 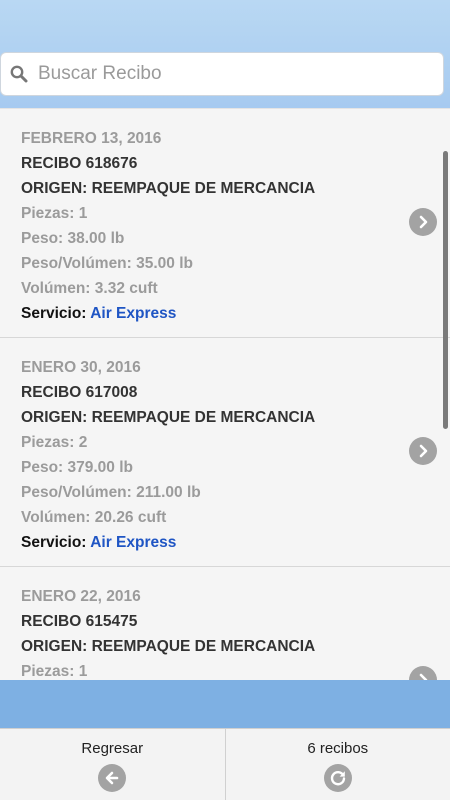 I want to click on footer-toolbar: Regresar 6 recibos, so click(x=225, y=764).